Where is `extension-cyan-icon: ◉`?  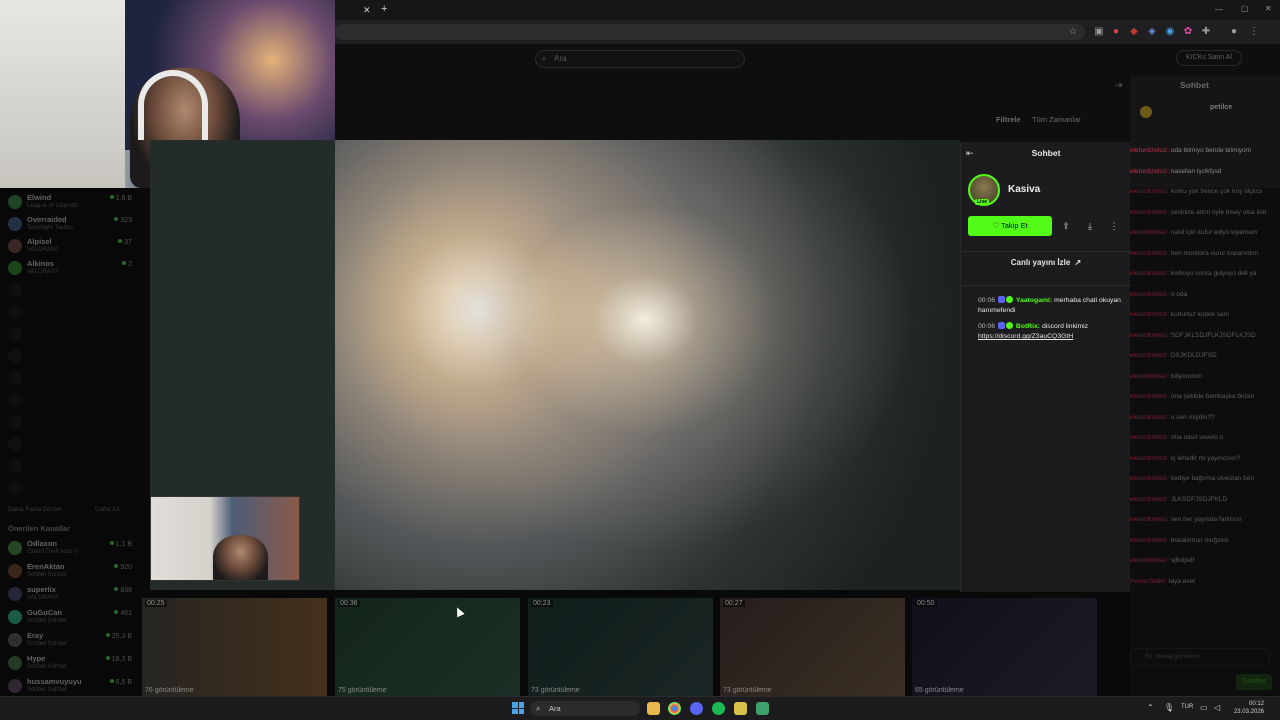
extension-cyan-icon: ◉ is located at coordinates (1170, 32).